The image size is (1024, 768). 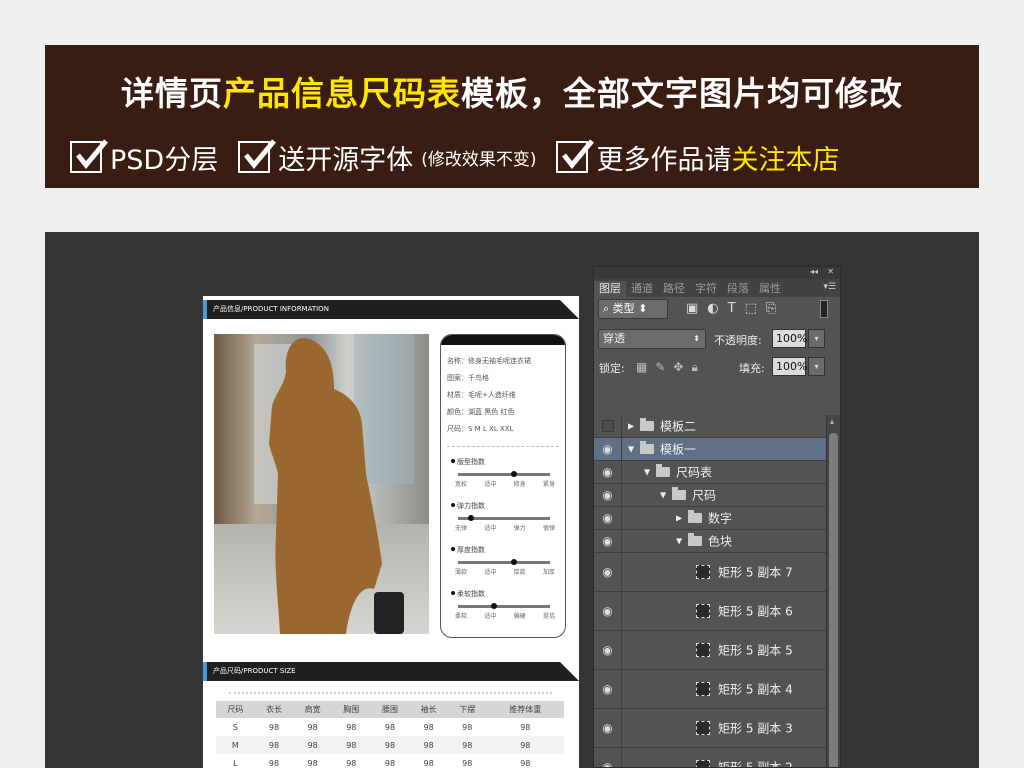 What do you see at coordinates (205, 671) in the screenshot?
I see `section-accent` at bounding box center [205, 671].